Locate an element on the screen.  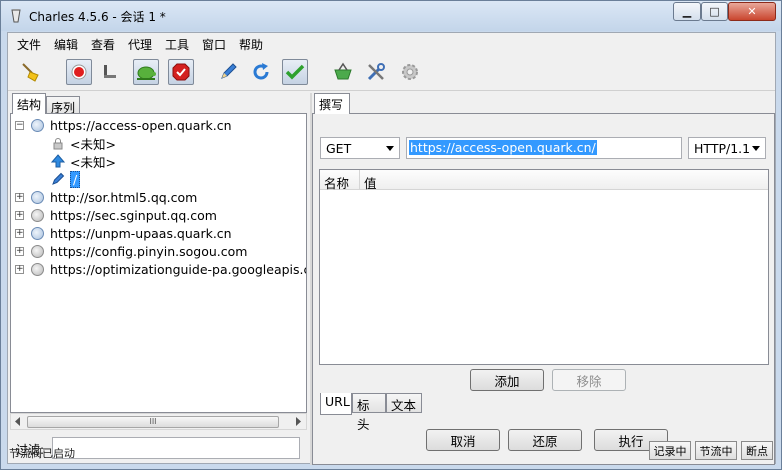
menu-edit: 编辑 is located at coordinates (66, 44).